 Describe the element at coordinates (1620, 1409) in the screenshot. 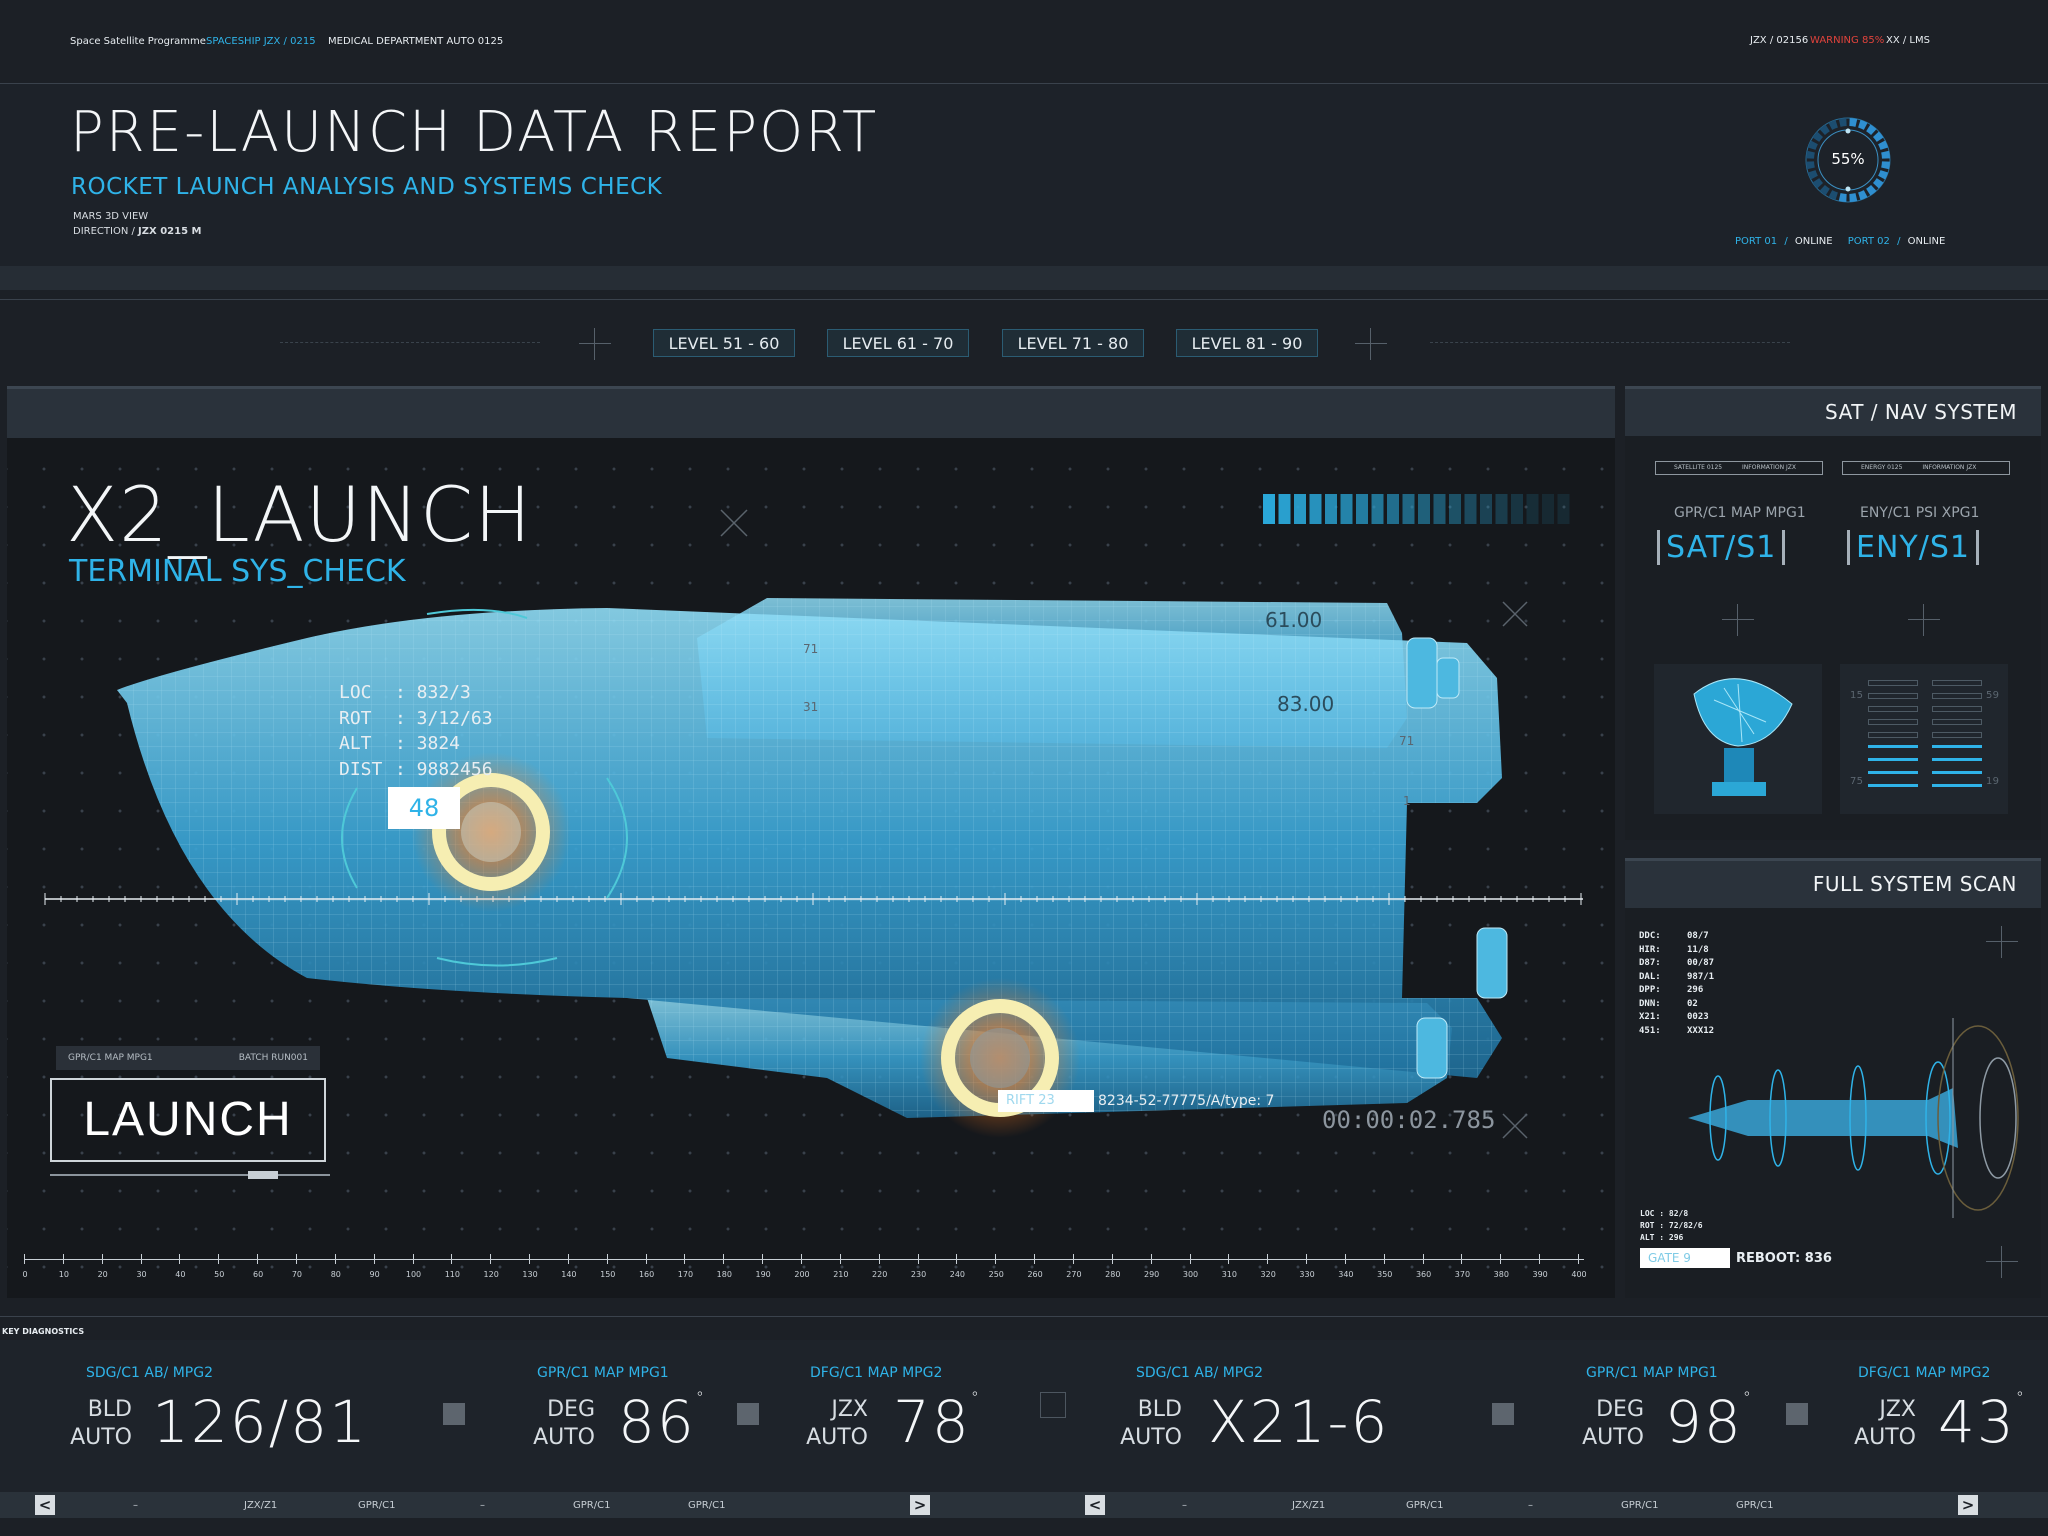

I see `diag-label-1: DEG` at that location.